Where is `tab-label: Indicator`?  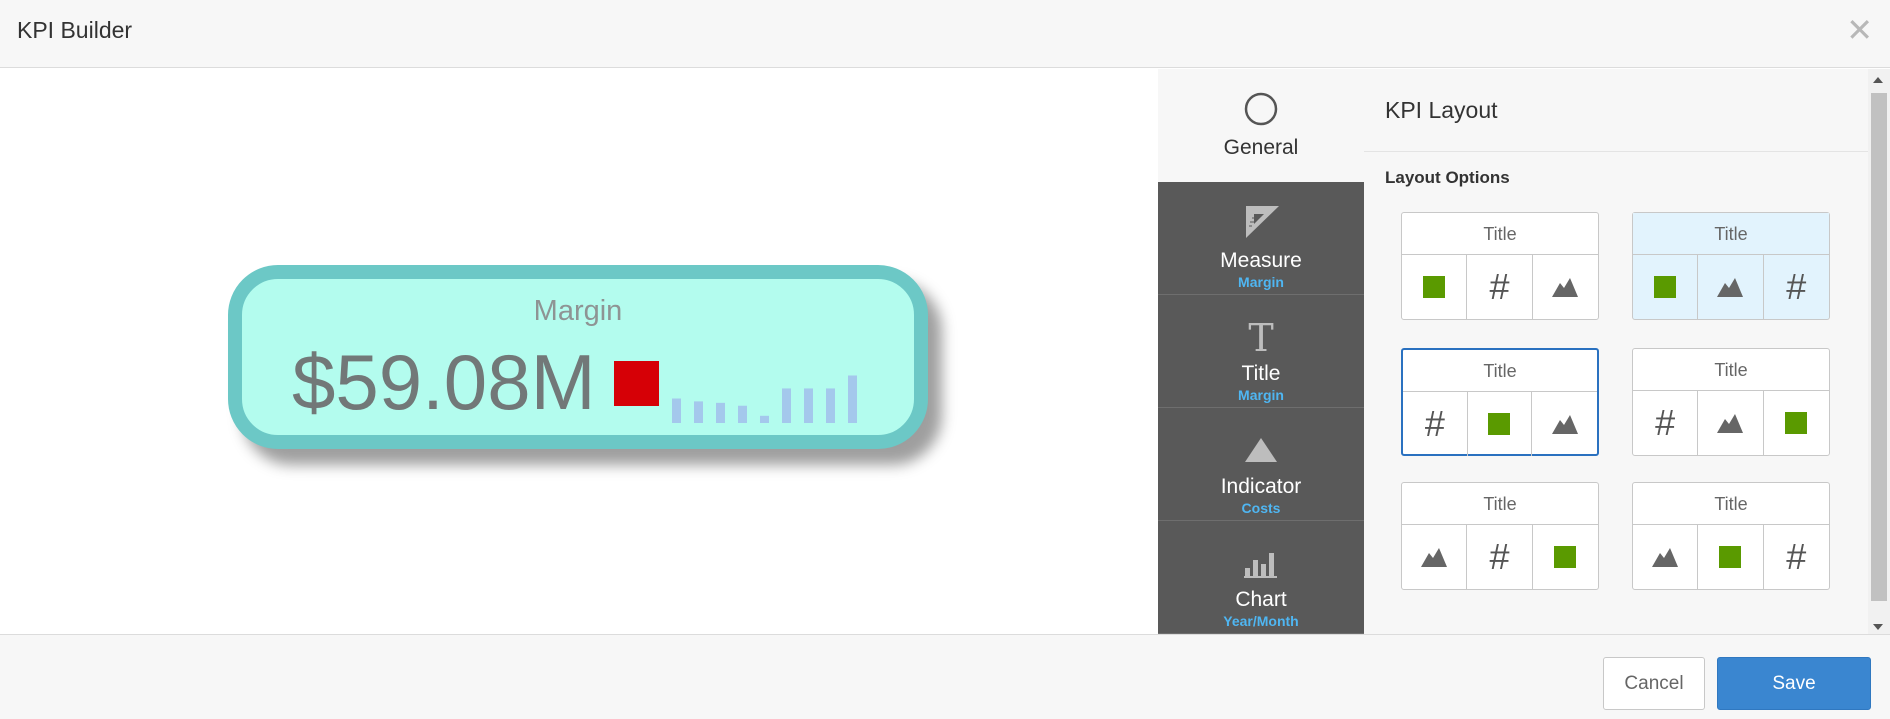
tab-label: Indicator is located at coordinates (1261, 486).